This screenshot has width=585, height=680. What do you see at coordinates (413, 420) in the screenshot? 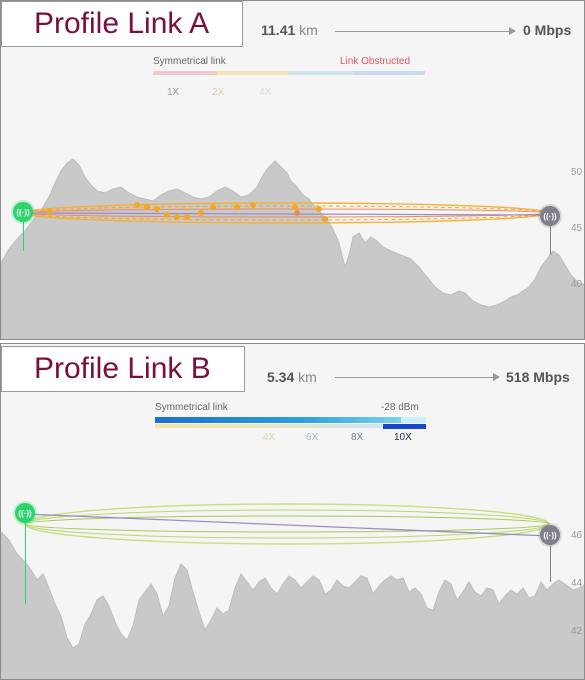
I see `signal-bar-remaining` at bounding box center [413, 420].